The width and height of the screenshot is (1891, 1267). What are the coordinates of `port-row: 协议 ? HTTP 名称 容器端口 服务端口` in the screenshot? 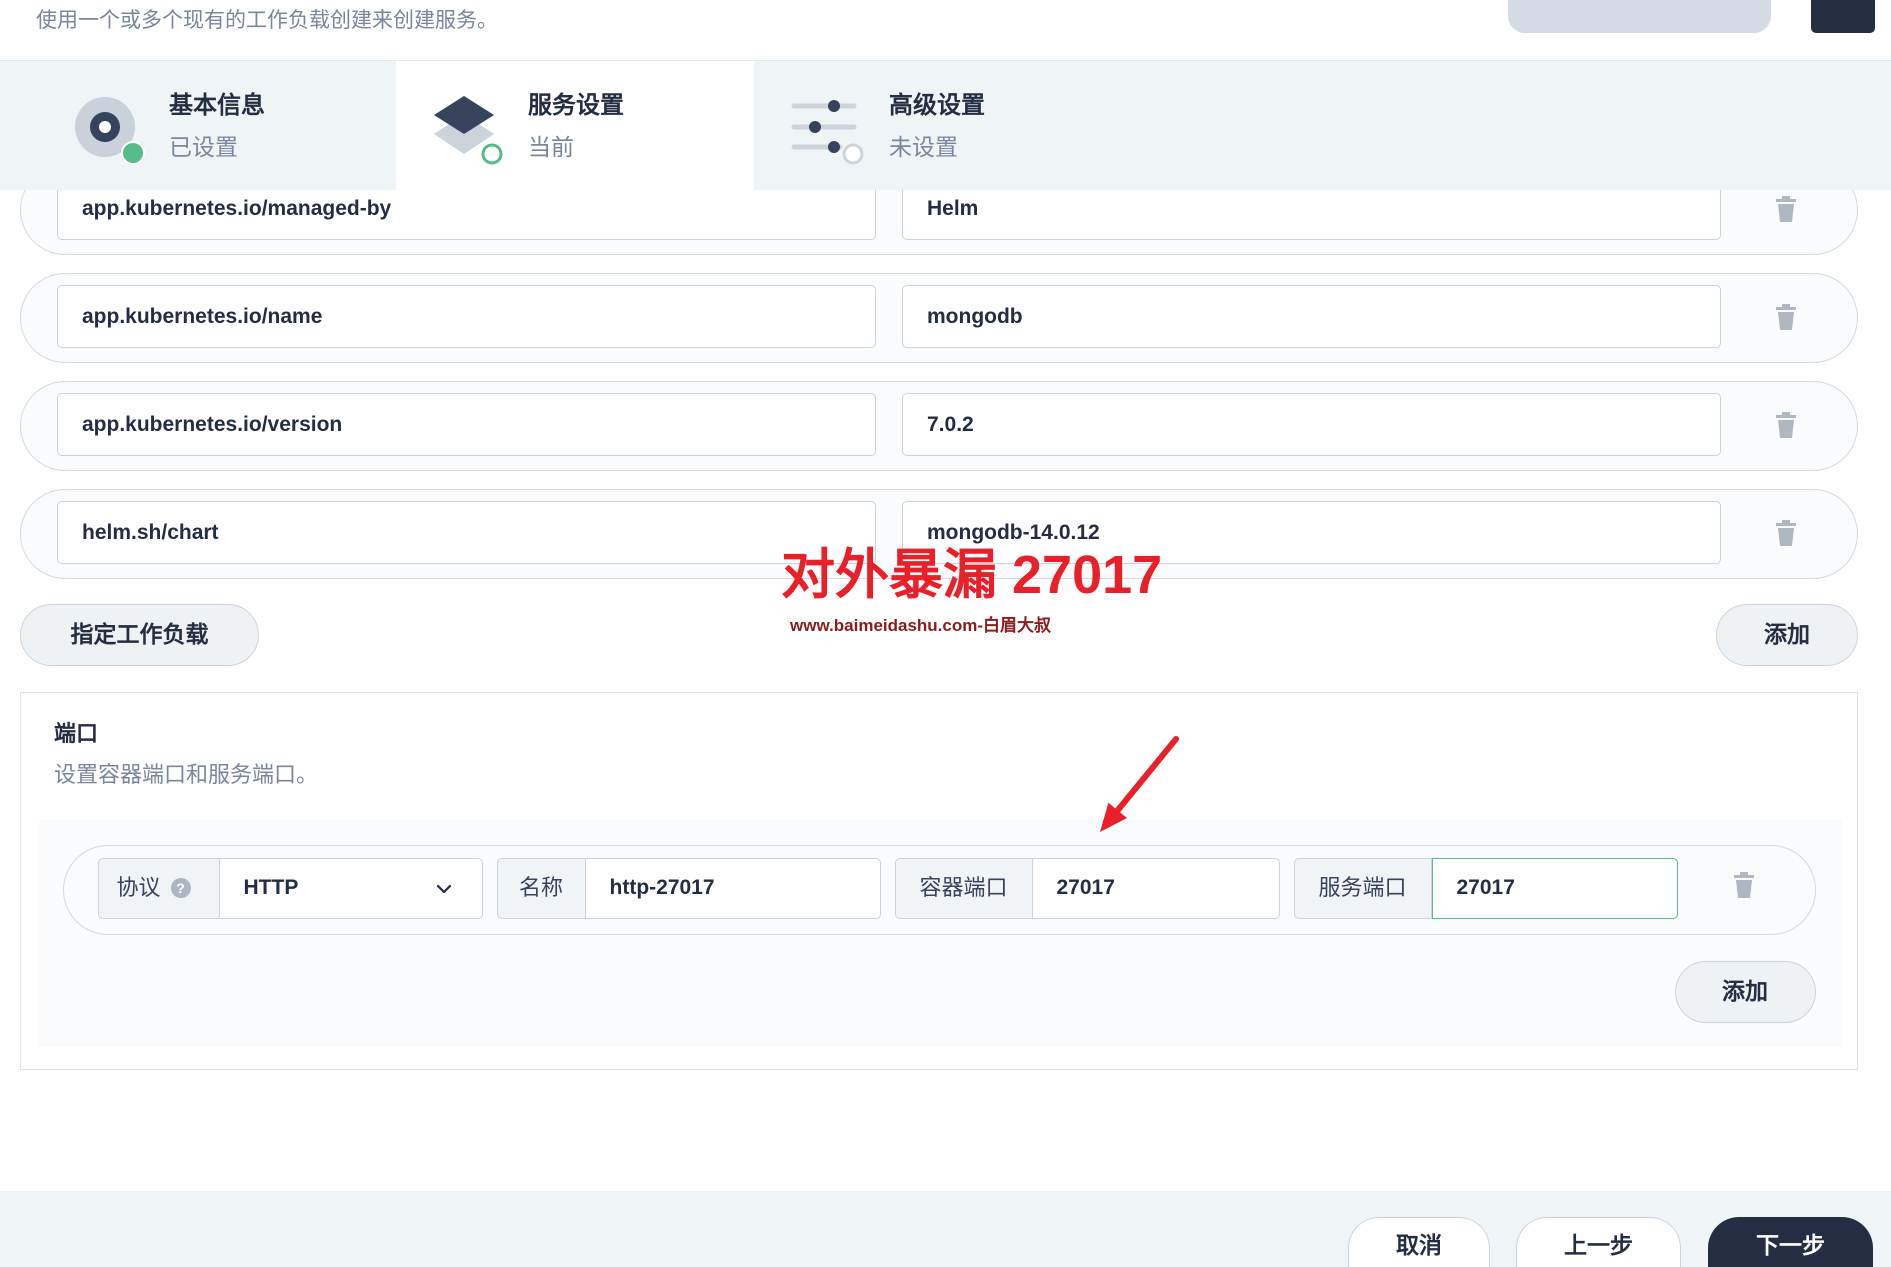 It's located at (939, 889).